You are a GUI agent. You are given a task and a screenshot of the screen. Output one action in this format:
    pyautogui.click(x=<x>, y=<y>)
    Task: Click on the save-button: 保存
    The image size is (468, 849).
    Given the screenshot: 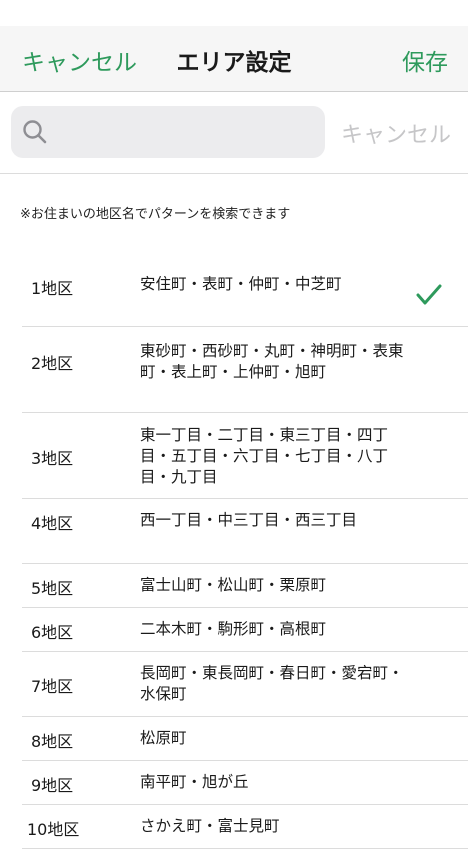 What is the action you would take?
    pyautogui.click(x=425, y=60)
    